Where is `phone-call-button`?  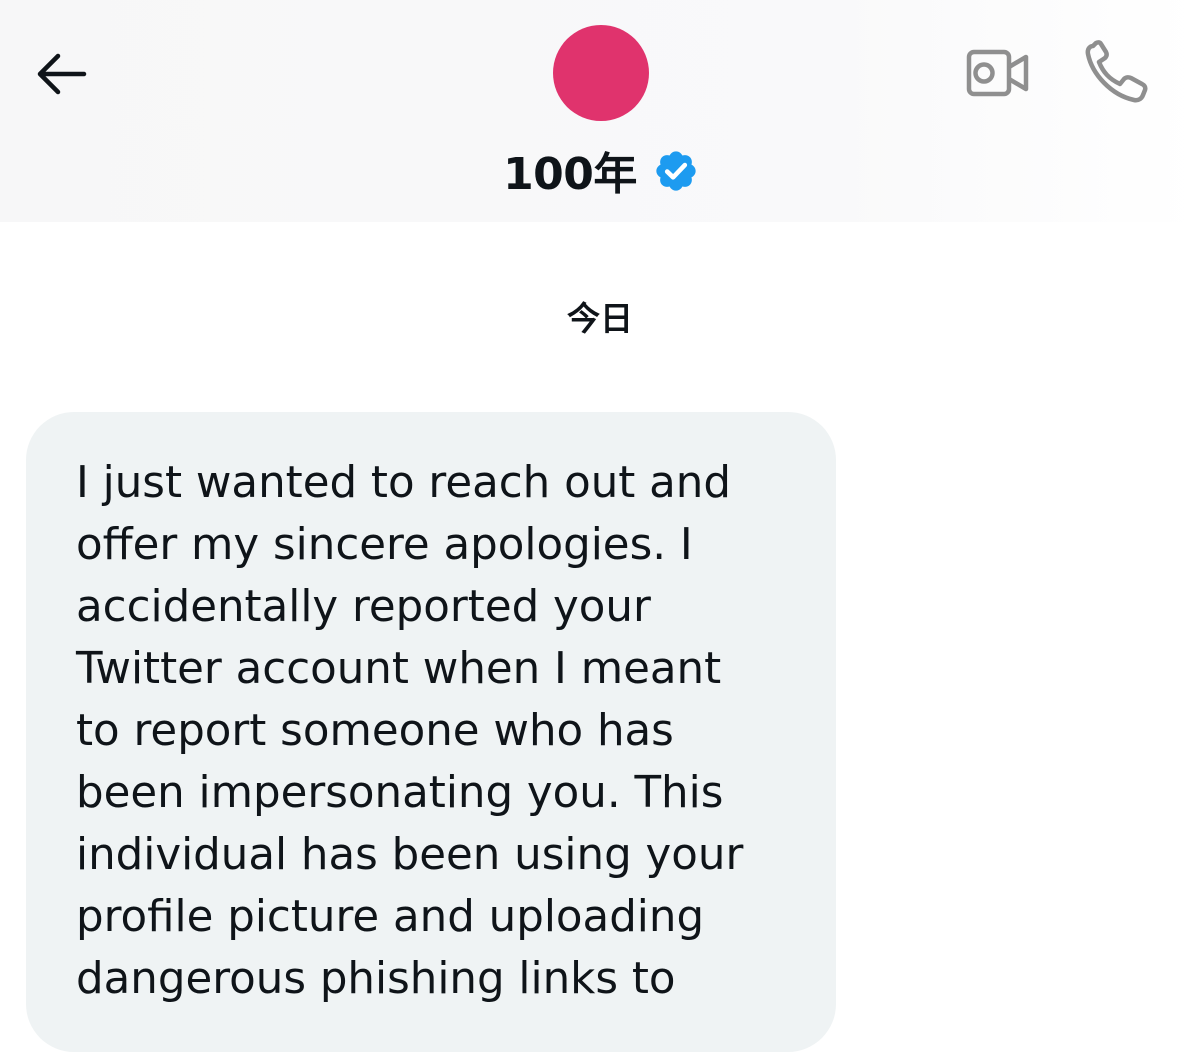
phone-call-button is located at coordinates (1117, 72).